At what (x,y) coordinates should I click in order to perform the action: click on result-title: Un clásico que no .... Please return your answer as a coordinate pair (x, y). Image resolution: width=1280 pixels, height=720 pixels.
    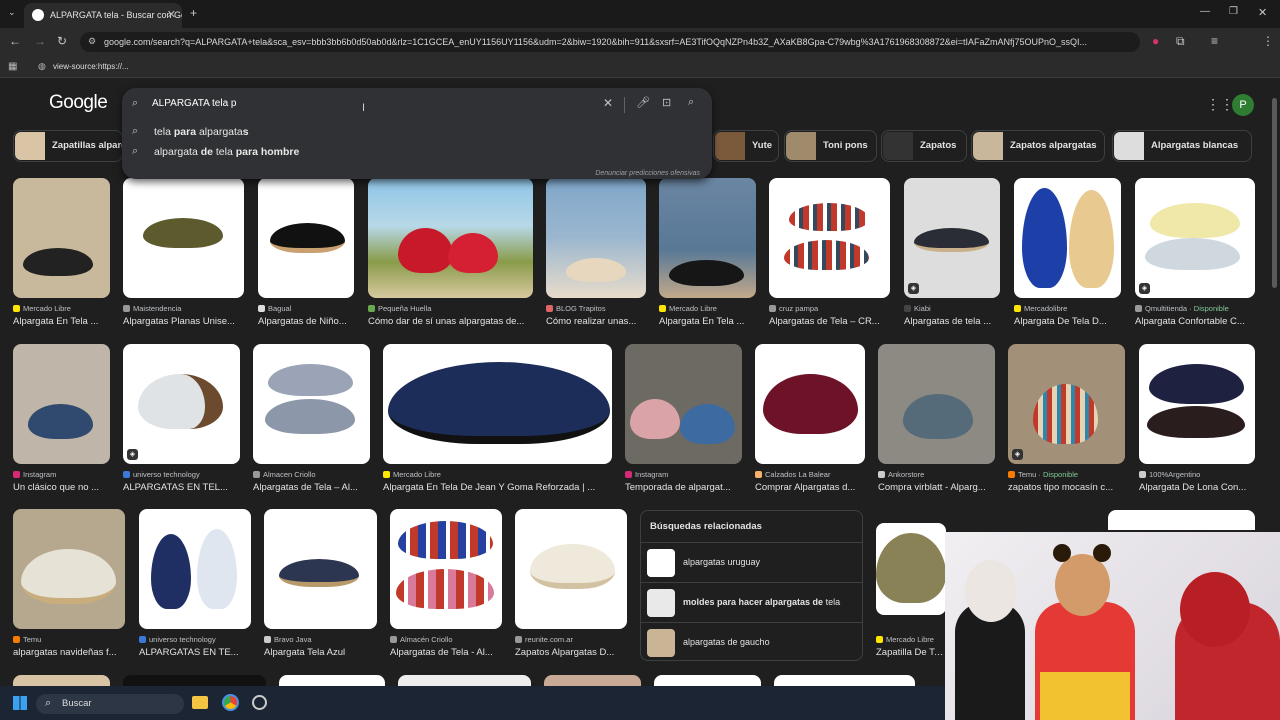
    Looking at the image, I should click on (61, 487).